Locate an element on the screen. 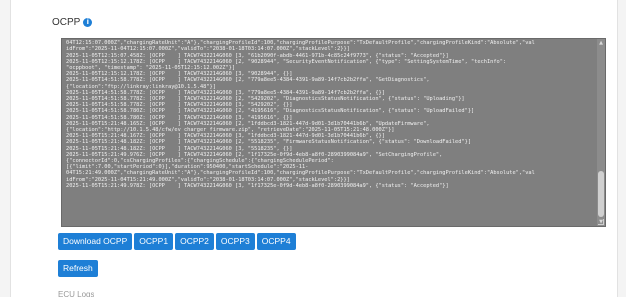 The image size is (626, 297). section-title: OCPP is located at coordinates (66, 22).